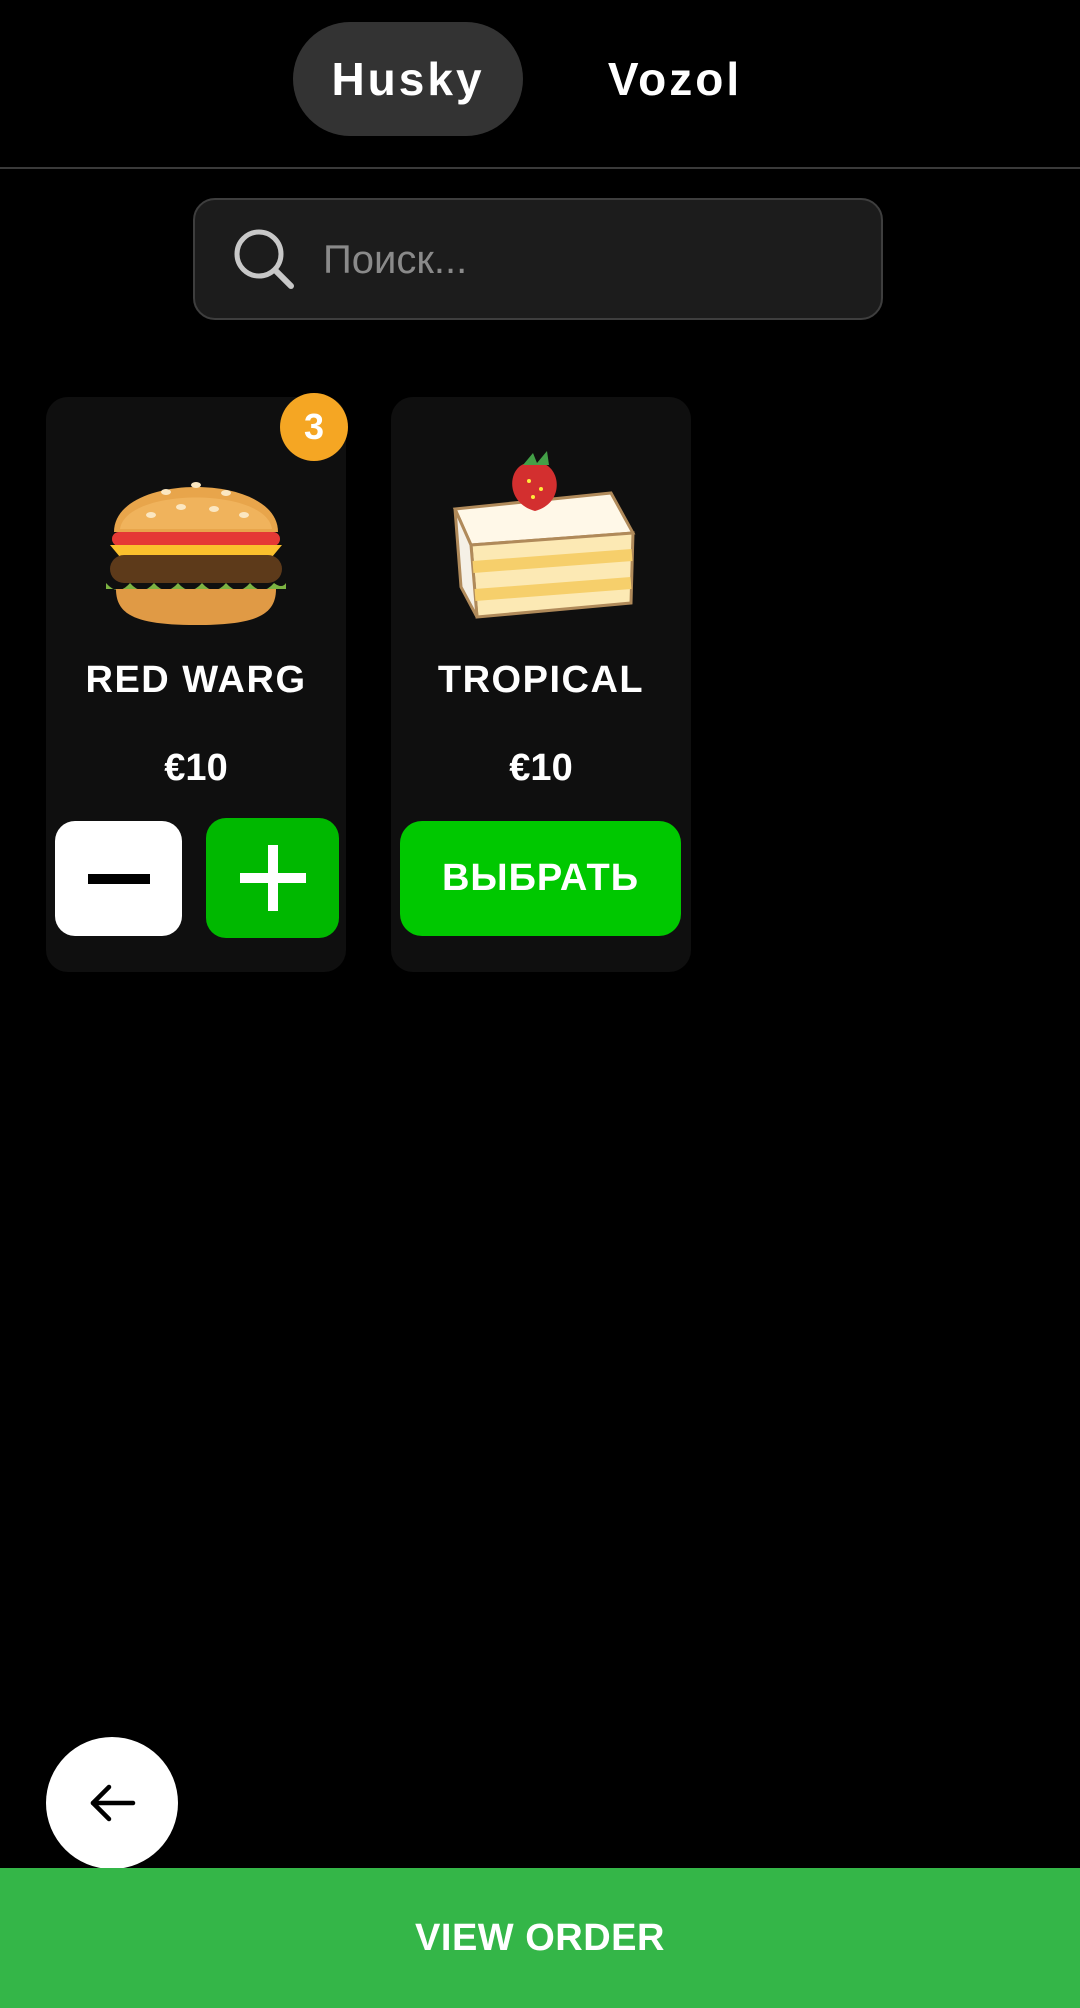 Image resolution: width=1080 pixels, height=2008 pixels. I want to click on tab-husky: Husky, so click(408, 79).